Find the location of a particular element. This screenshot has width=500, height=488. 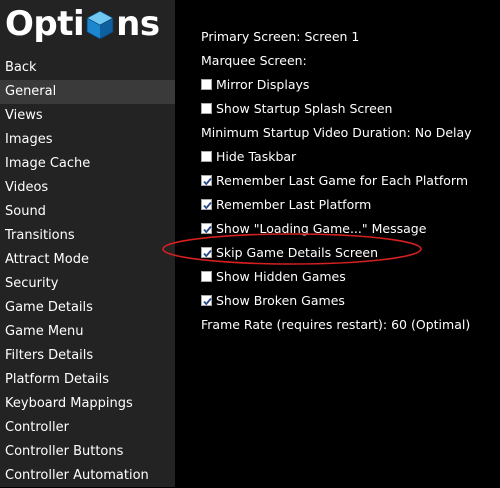

mirror-displays-label: Mirror Displays is located at coordinates (263, 84).